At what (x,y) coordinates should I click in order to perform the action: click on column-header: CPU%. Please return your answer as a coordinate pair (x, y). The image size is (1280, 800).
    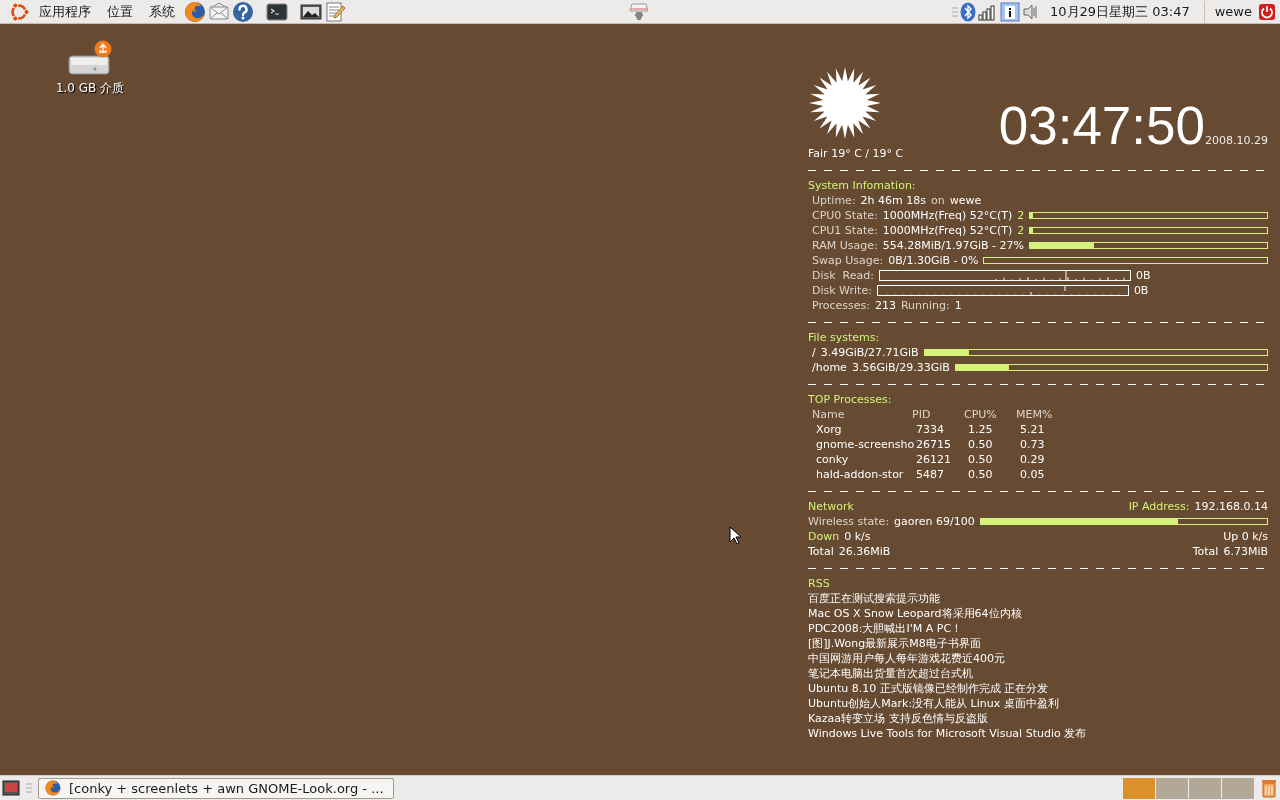
    Looking at the image, I should click on (981, 414).